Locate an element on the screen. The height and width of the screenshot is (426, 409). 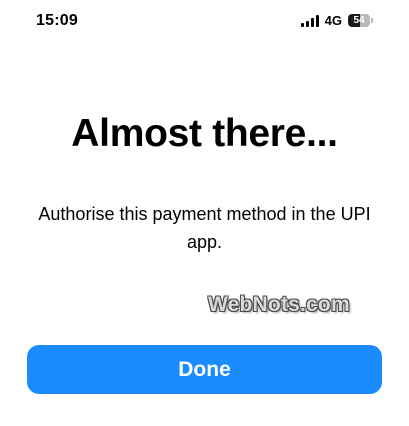
battery-level-text: 54 is located at coordinates (359, 20).